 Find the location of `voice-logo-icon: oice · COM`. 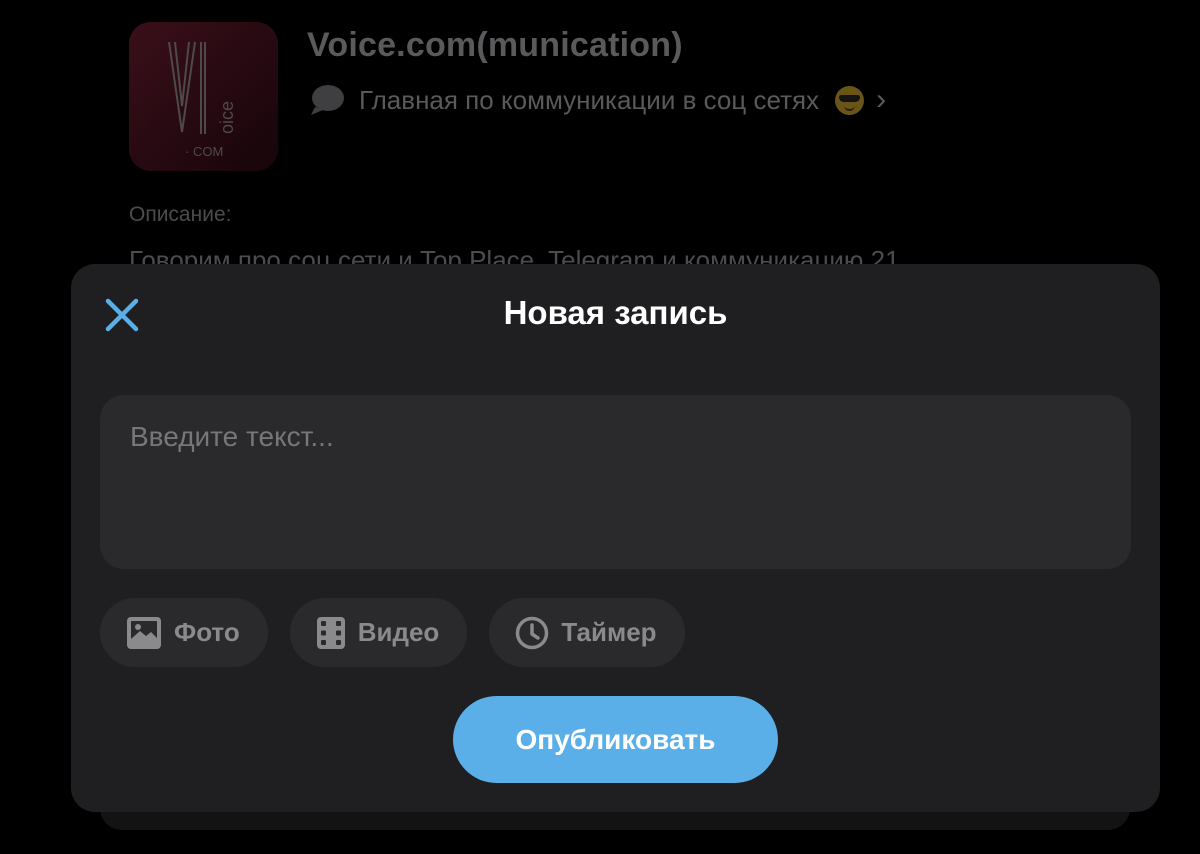

voice-logo-icon: oice · COM is located at coordinates (203, 96).